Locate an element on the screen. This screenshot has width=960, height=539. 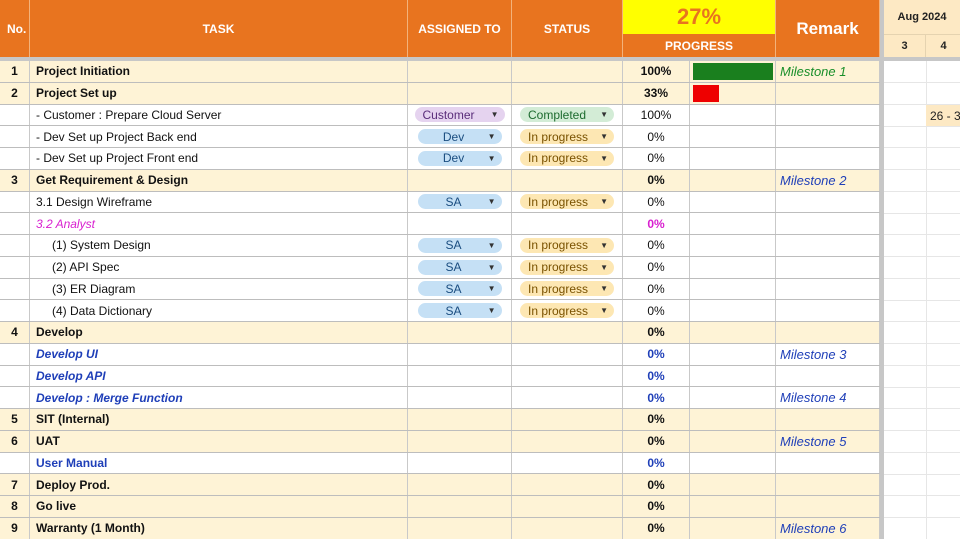
cell-task: Deploy Prod. is located at coordinates (219, 484).